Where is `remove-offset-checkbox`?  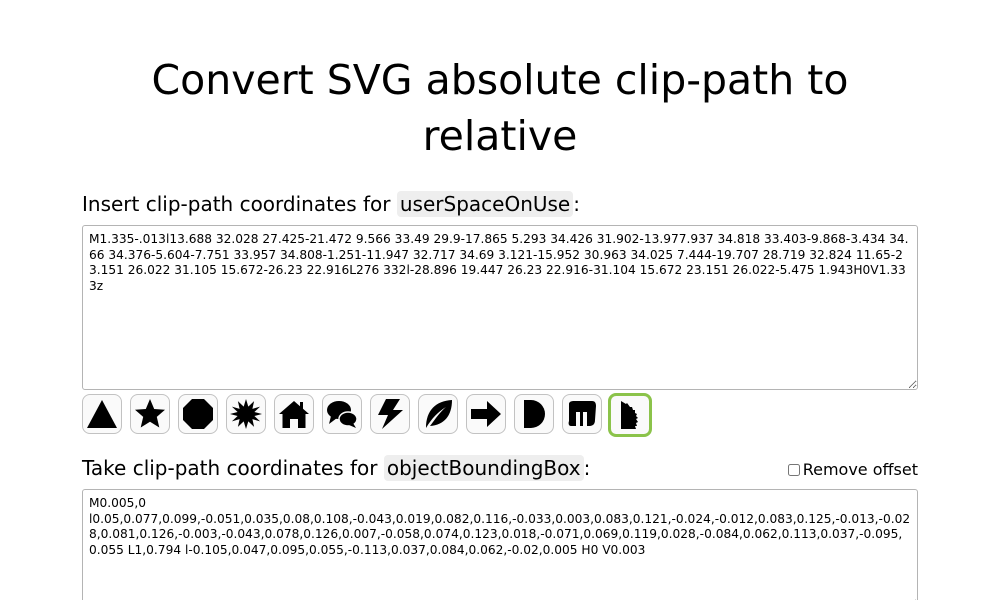
remove-offset-checkbox is located at coordinates (793, 470).